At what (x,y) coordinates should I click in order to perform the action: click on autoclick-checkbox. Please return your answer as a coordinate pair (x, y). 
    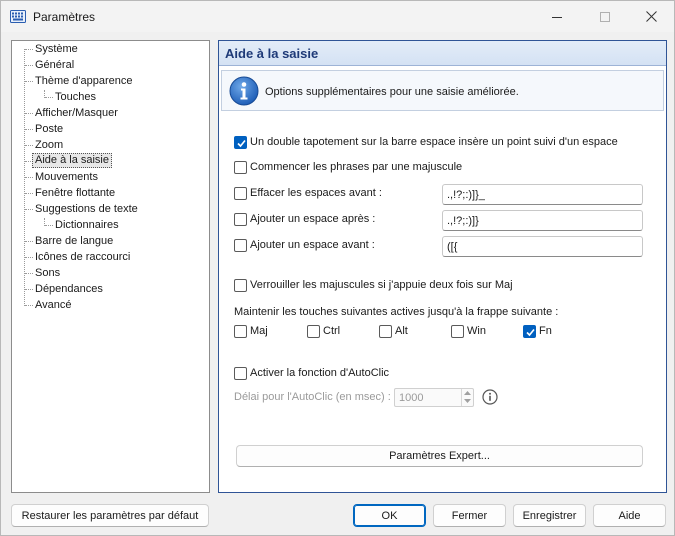
    Looking at the image, I should click on (240, 373).